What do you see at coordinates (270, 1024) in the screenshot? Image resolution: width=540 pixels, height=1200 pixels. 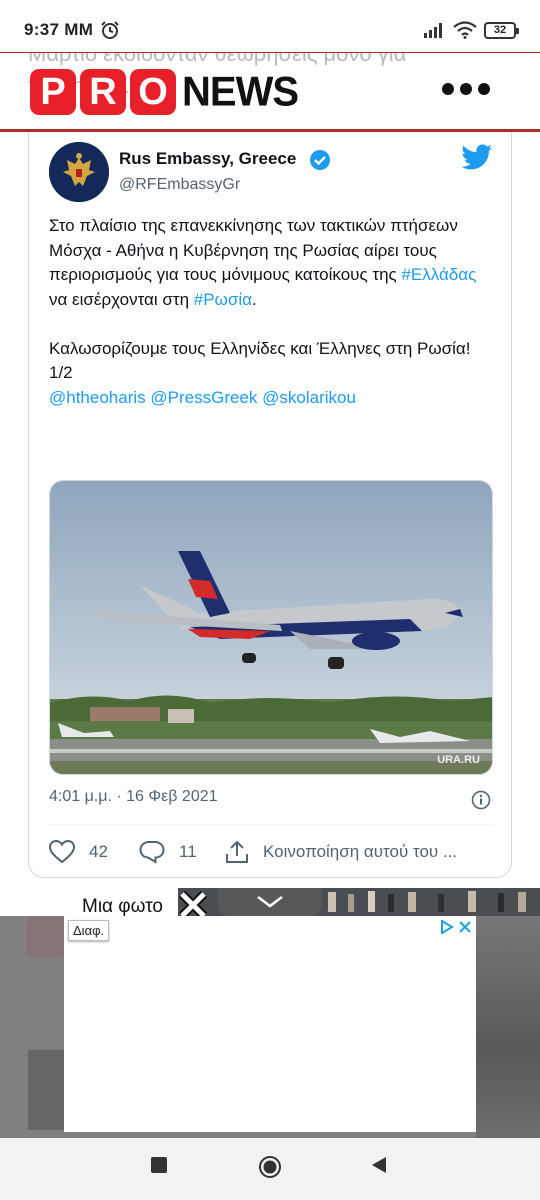 I see `advertisement: Διαφ.` at bounding box center [270, 1024].